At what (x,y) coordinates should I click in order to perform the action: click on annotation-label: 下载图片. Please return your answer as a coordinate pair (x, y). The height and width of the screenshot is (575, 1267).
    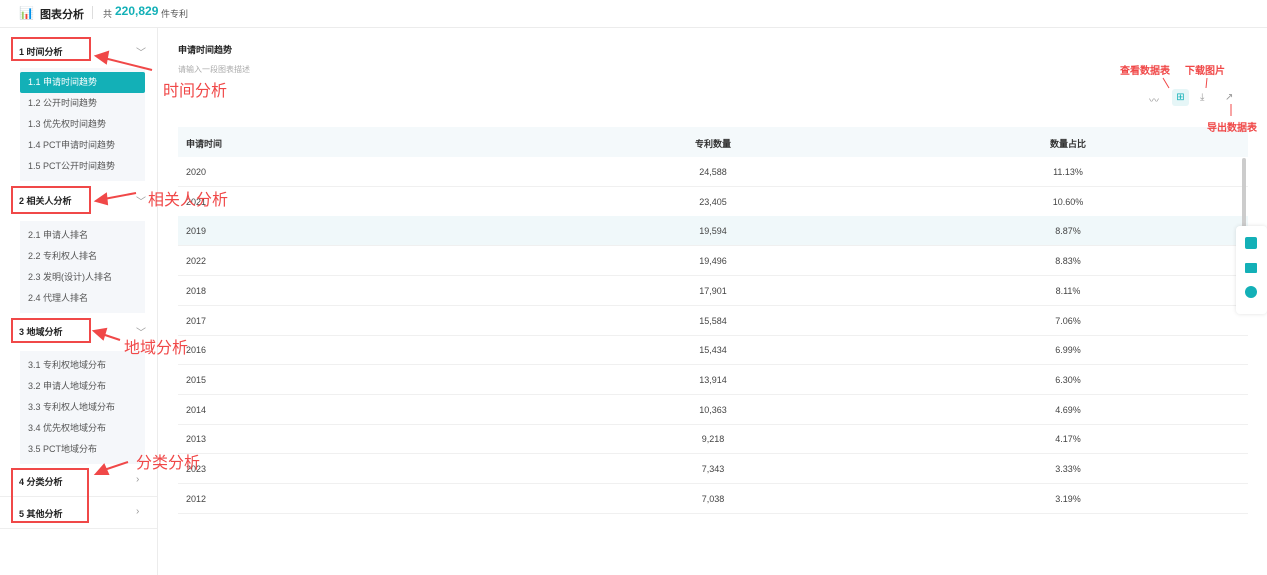
    Looking at the image, I should click on (1205, 71).